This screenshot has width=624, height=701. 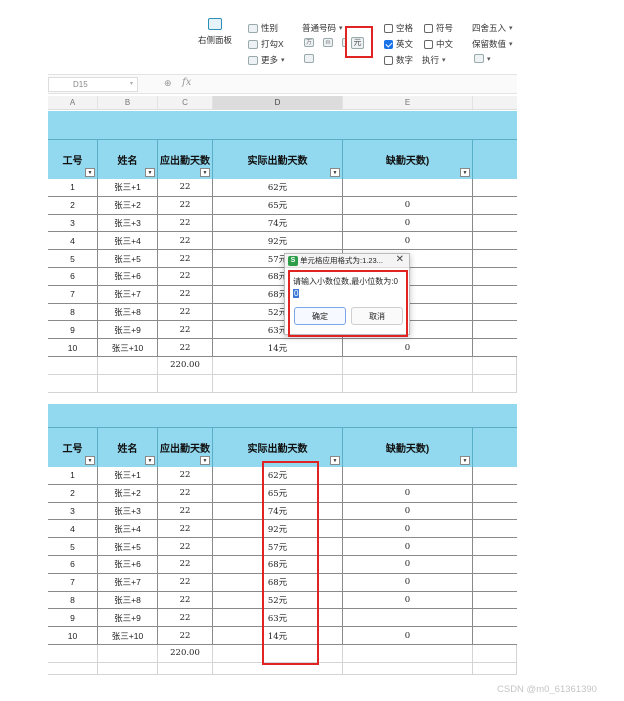 What do you see at coordinates (73, 187) in the screenshot?
I see `employee-id-cell: 1` at bounding box center [73, 187].